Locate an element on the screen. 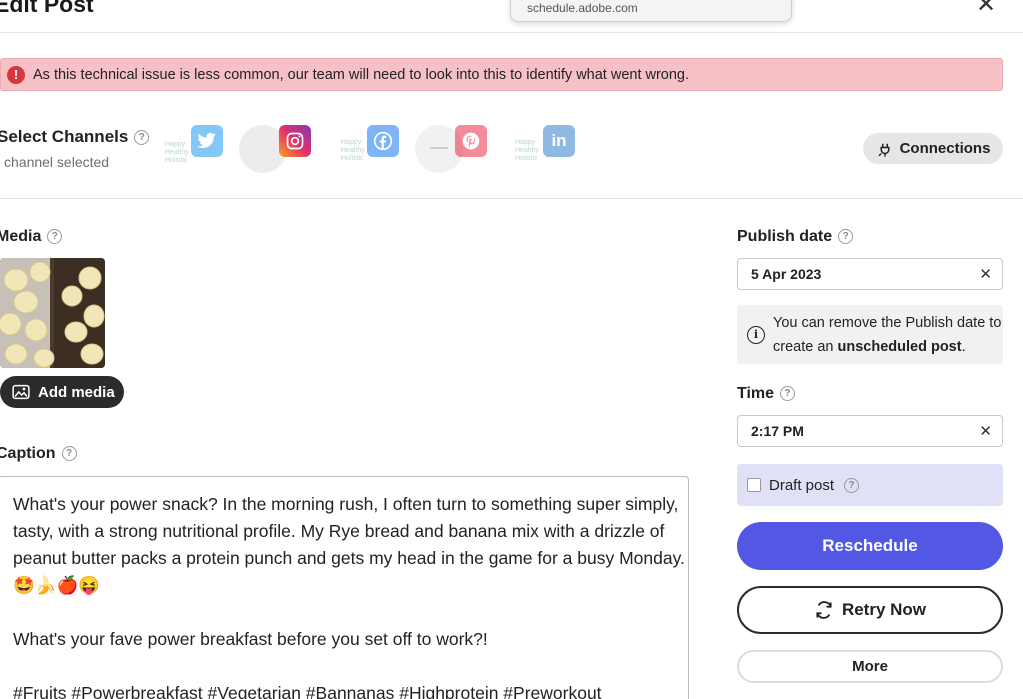  draft-post-option: Draft post? is located at coordinates (870, 485).